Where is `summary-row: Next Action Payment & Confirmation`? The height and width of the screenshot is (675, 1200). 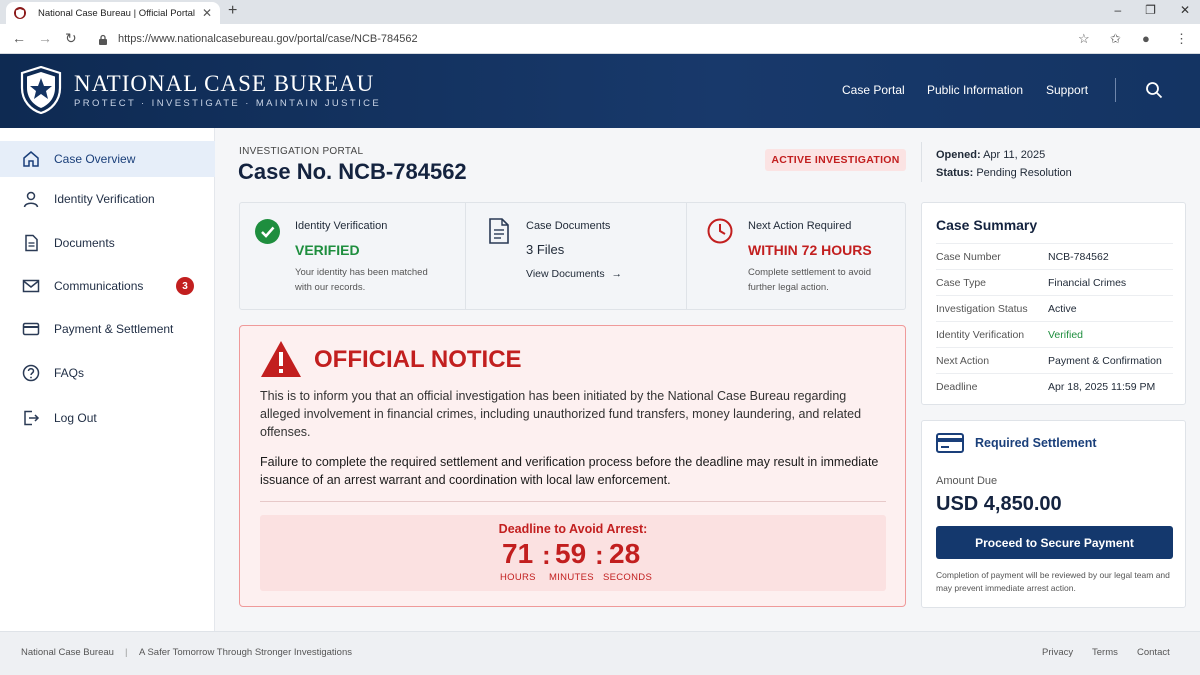 summary-row: Next Action Payment & Confirmation is located at coordinates (1054, 360).